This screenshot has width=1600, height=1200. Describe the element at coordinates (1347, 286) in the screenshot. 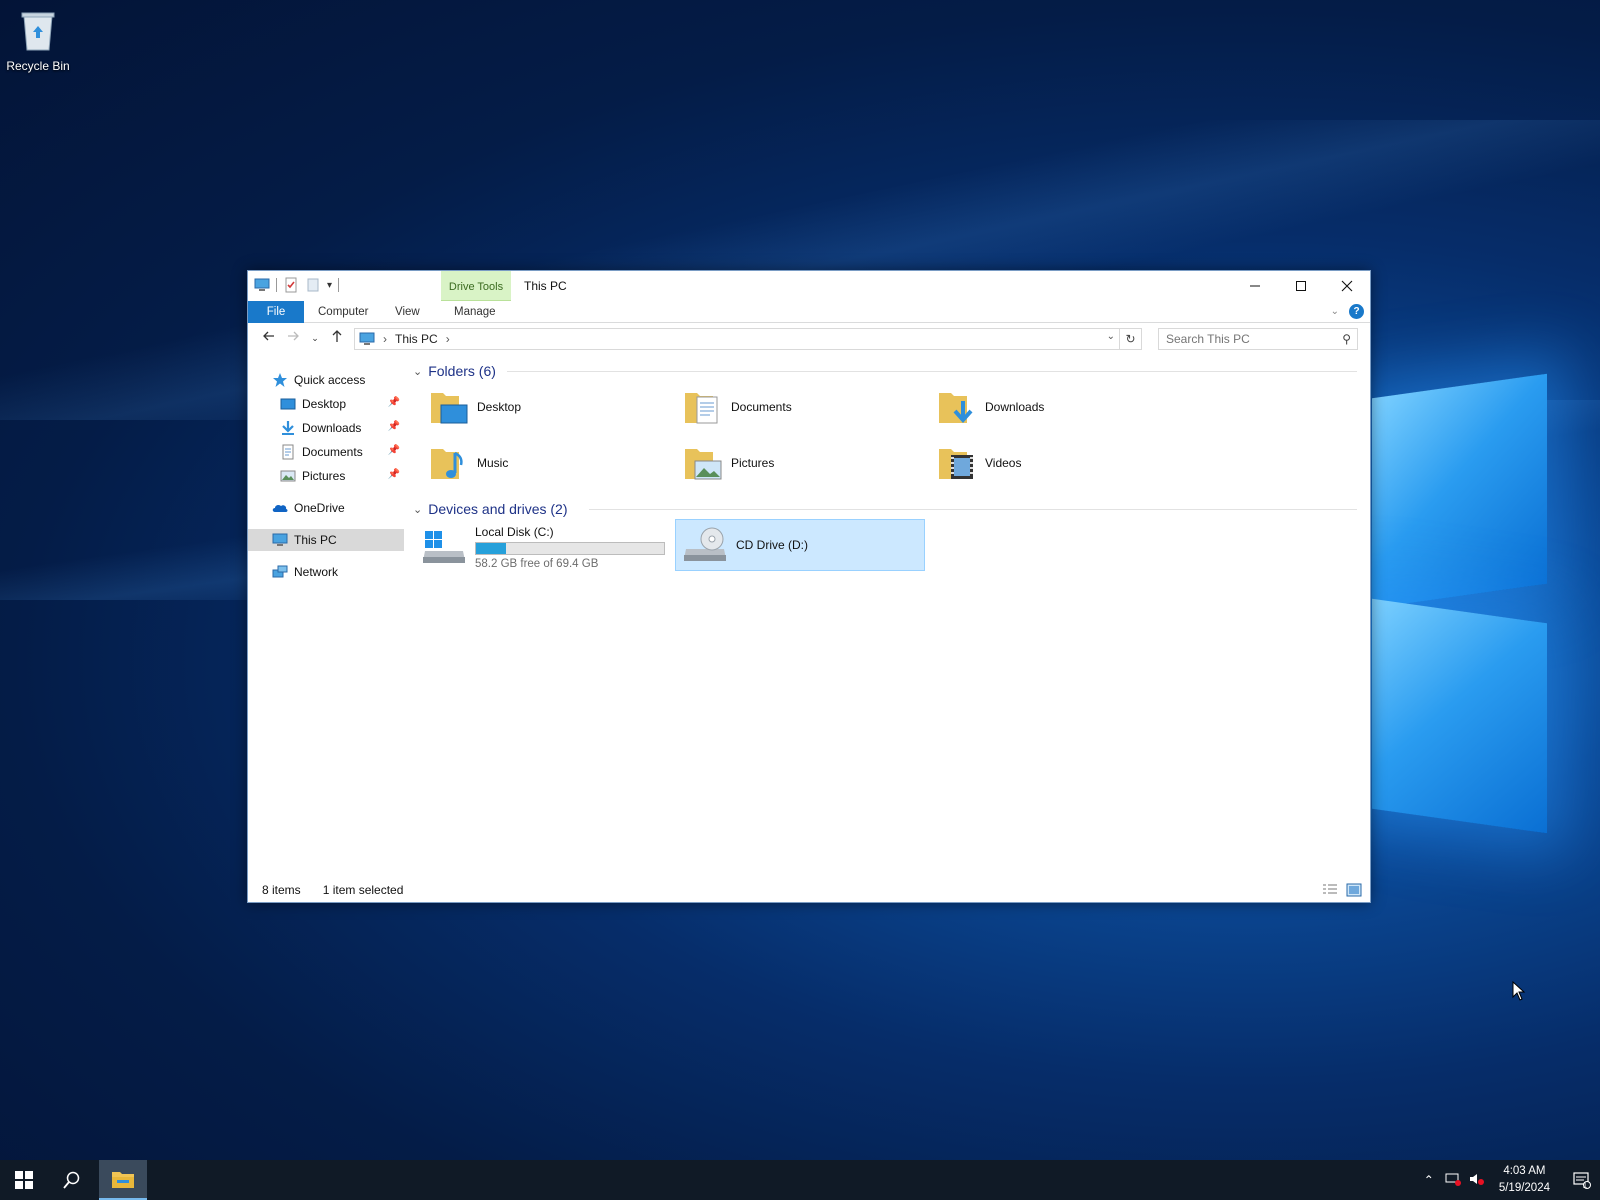

I see `close-button` at that location.